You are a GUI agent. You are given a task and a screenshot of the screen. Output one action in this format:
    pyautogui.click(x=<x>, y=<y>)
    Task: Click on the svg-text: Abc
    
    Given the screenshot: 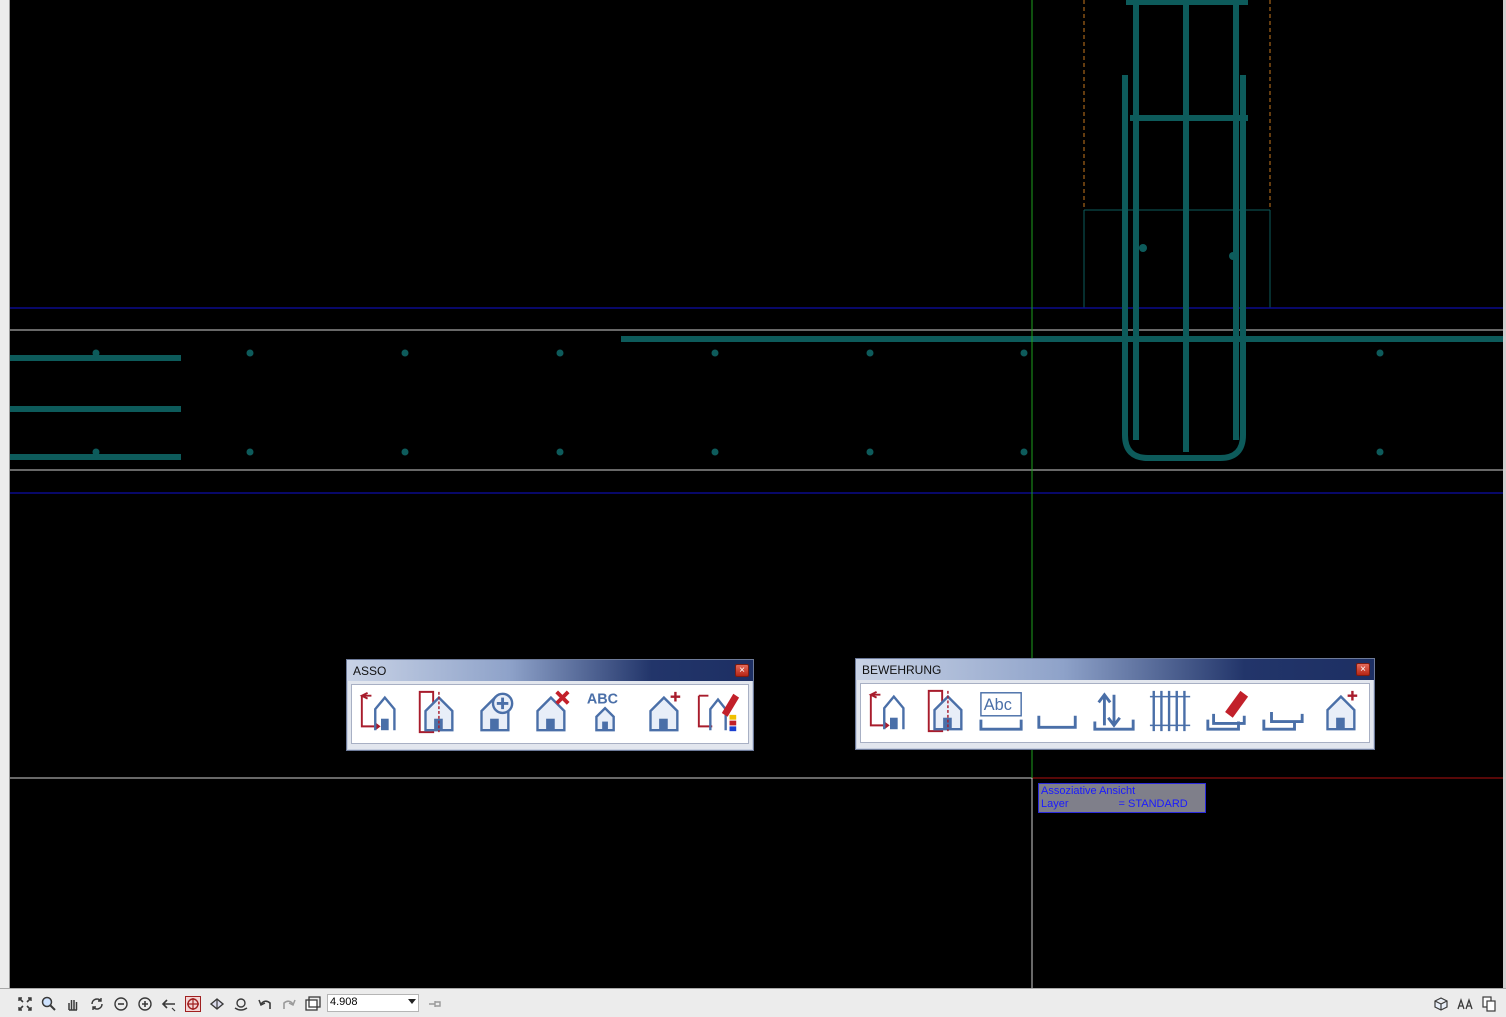 What is the action you would take?
    pyautogui.click(x=998, y=705)
    